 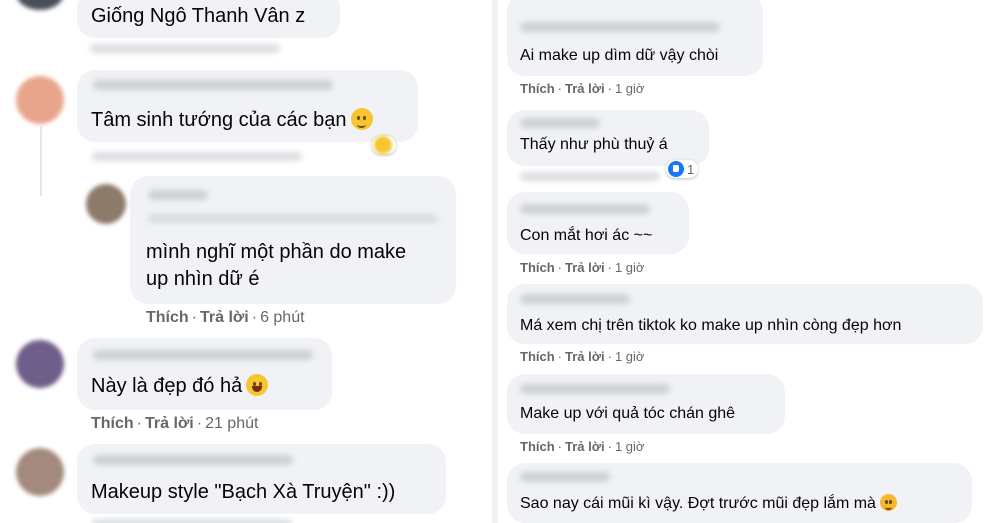 I want to click on like-reaction-icon, so click(x=676, y=169).